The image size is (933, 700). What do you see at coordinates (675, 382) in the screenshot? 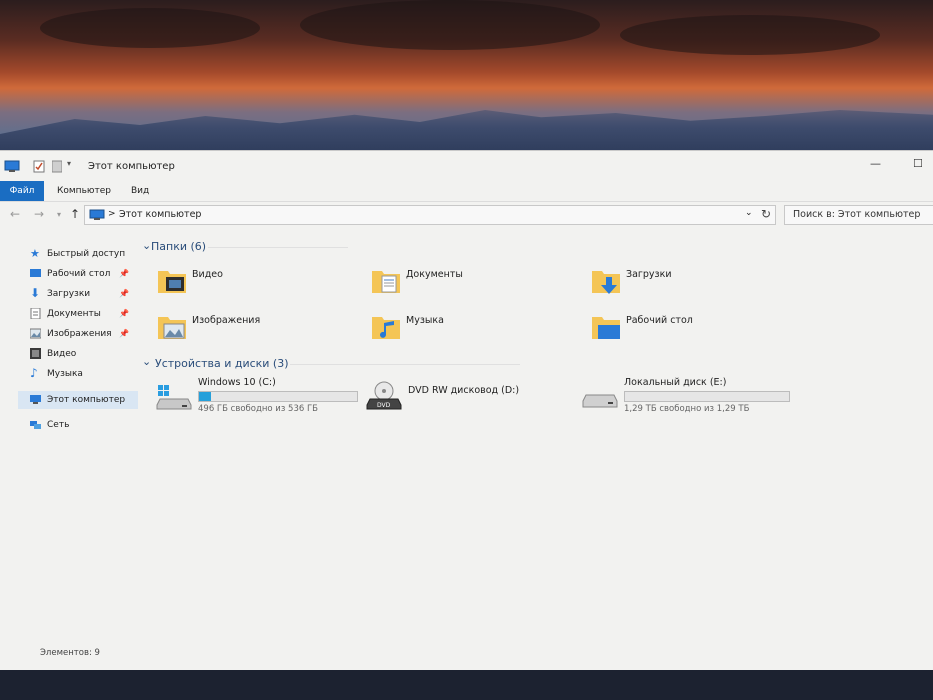
I see `drive-label: Локальный диск (E:)` at bounding box center [675, 382].